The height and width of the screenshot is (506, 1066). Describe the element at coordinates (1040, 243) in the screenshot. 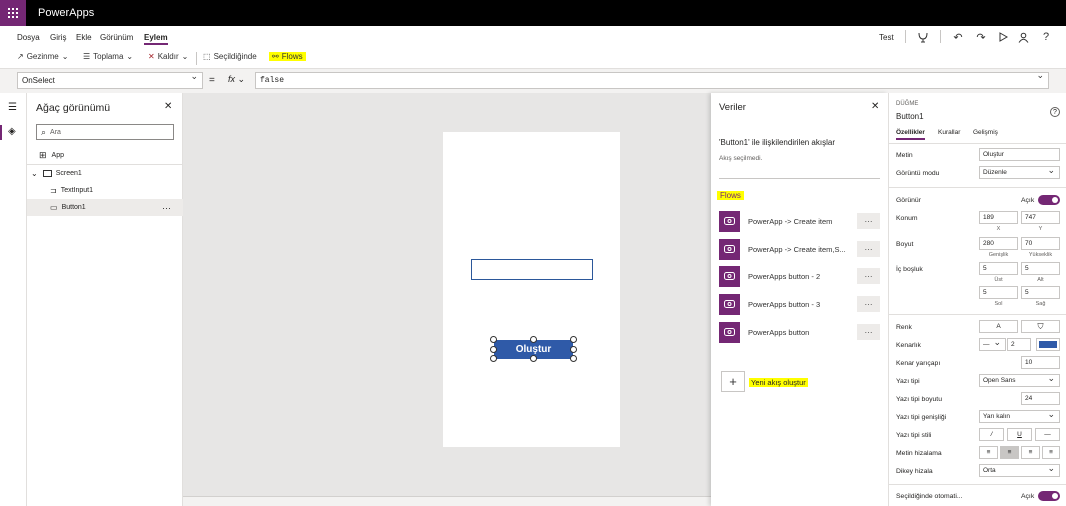

I see `height-field: 70` at that location.